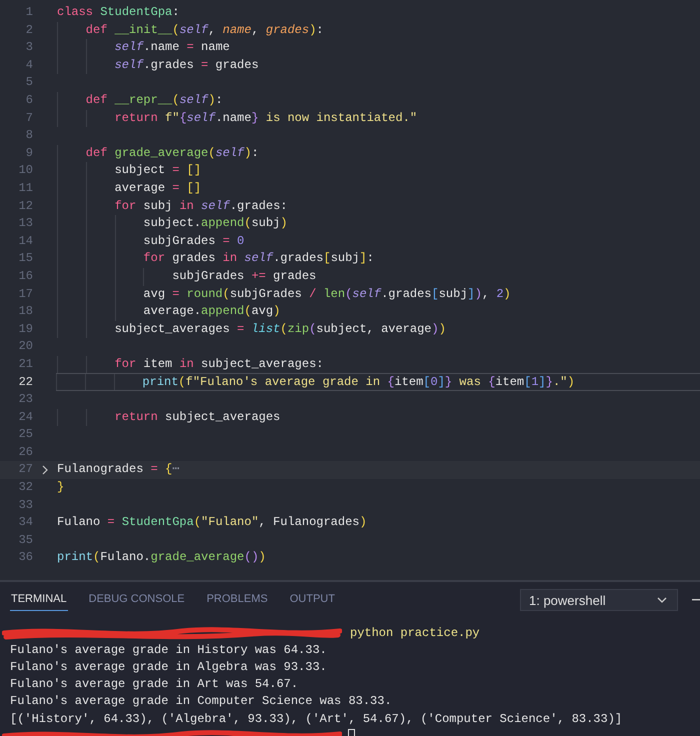 Image resolution: width=700 pixels, height=736 pixels. What do you see at coordinates (25, 469) in the screenshot?
I see `line-number: 27` at bounding box center [25, 469].